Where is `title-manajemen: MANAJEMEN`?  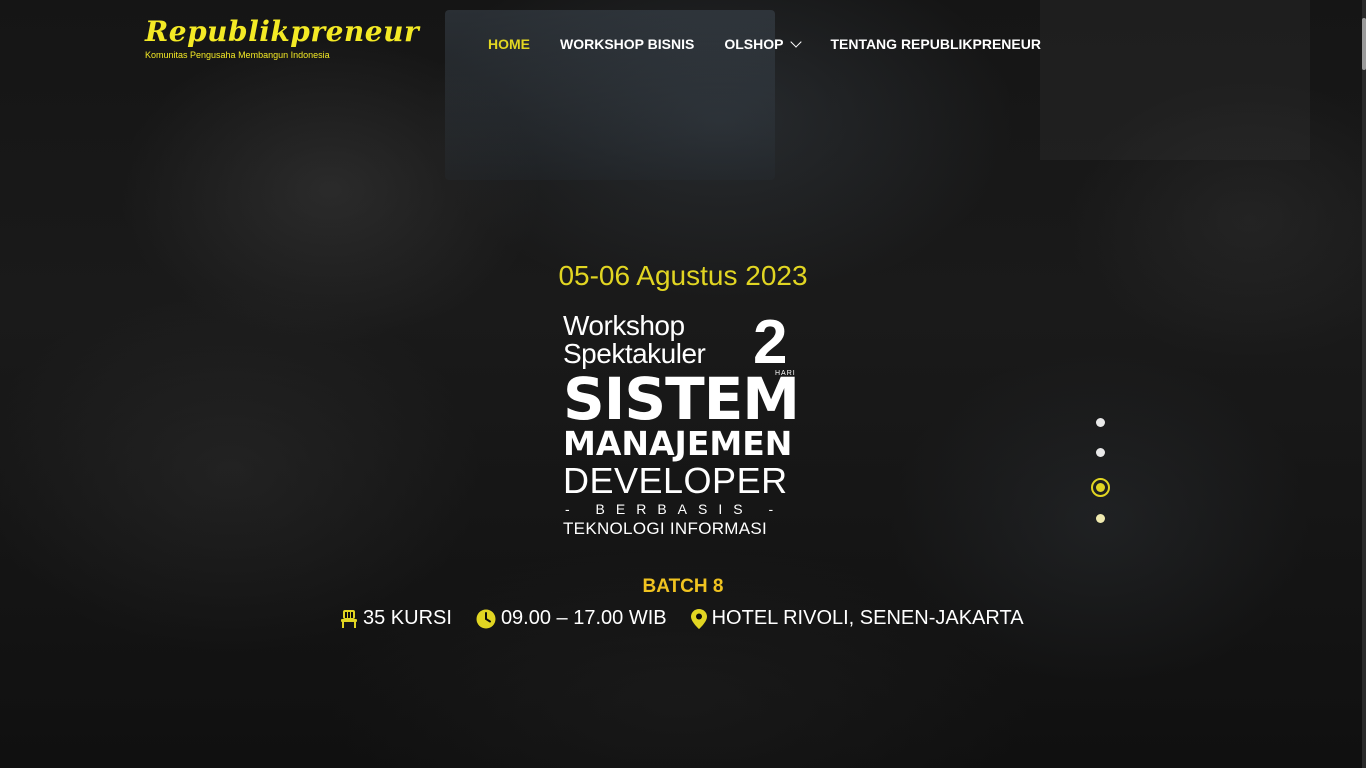
title-manajemen: MANAJEMEN is located at coordinates (678, 443).